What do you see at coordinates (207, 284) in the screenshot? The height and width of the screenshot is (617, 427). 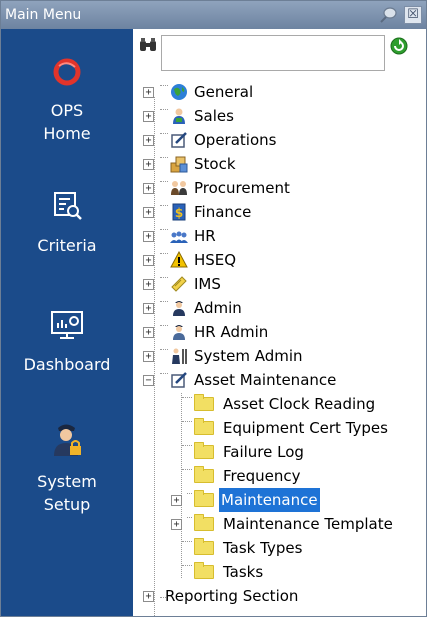 I see `tree-item-label: IMS` at bounding box center [207, 284].